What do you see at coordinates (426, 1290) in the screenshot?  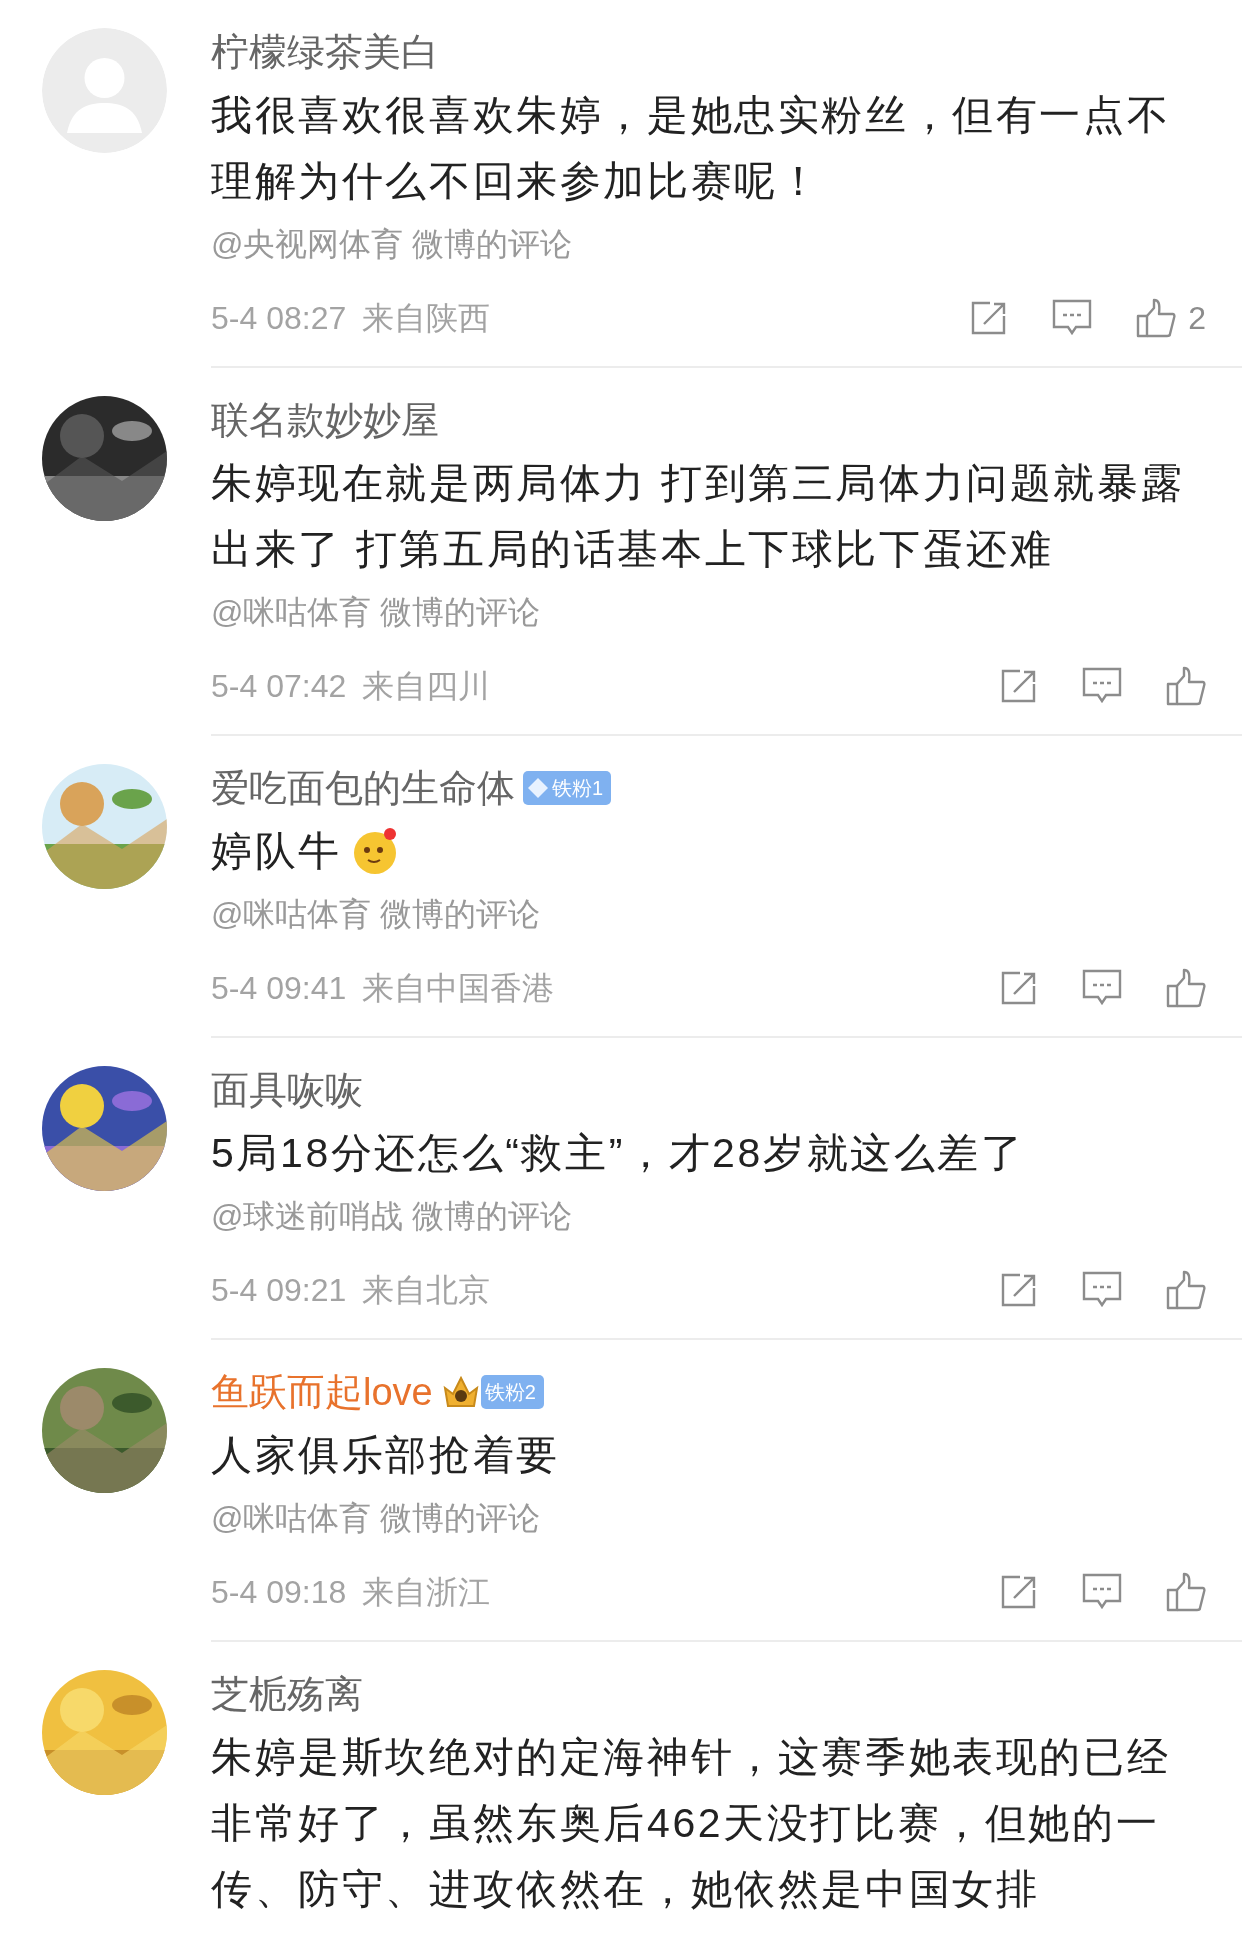 I see `location-text: 来自北京` at bounding box center [426, 1290].